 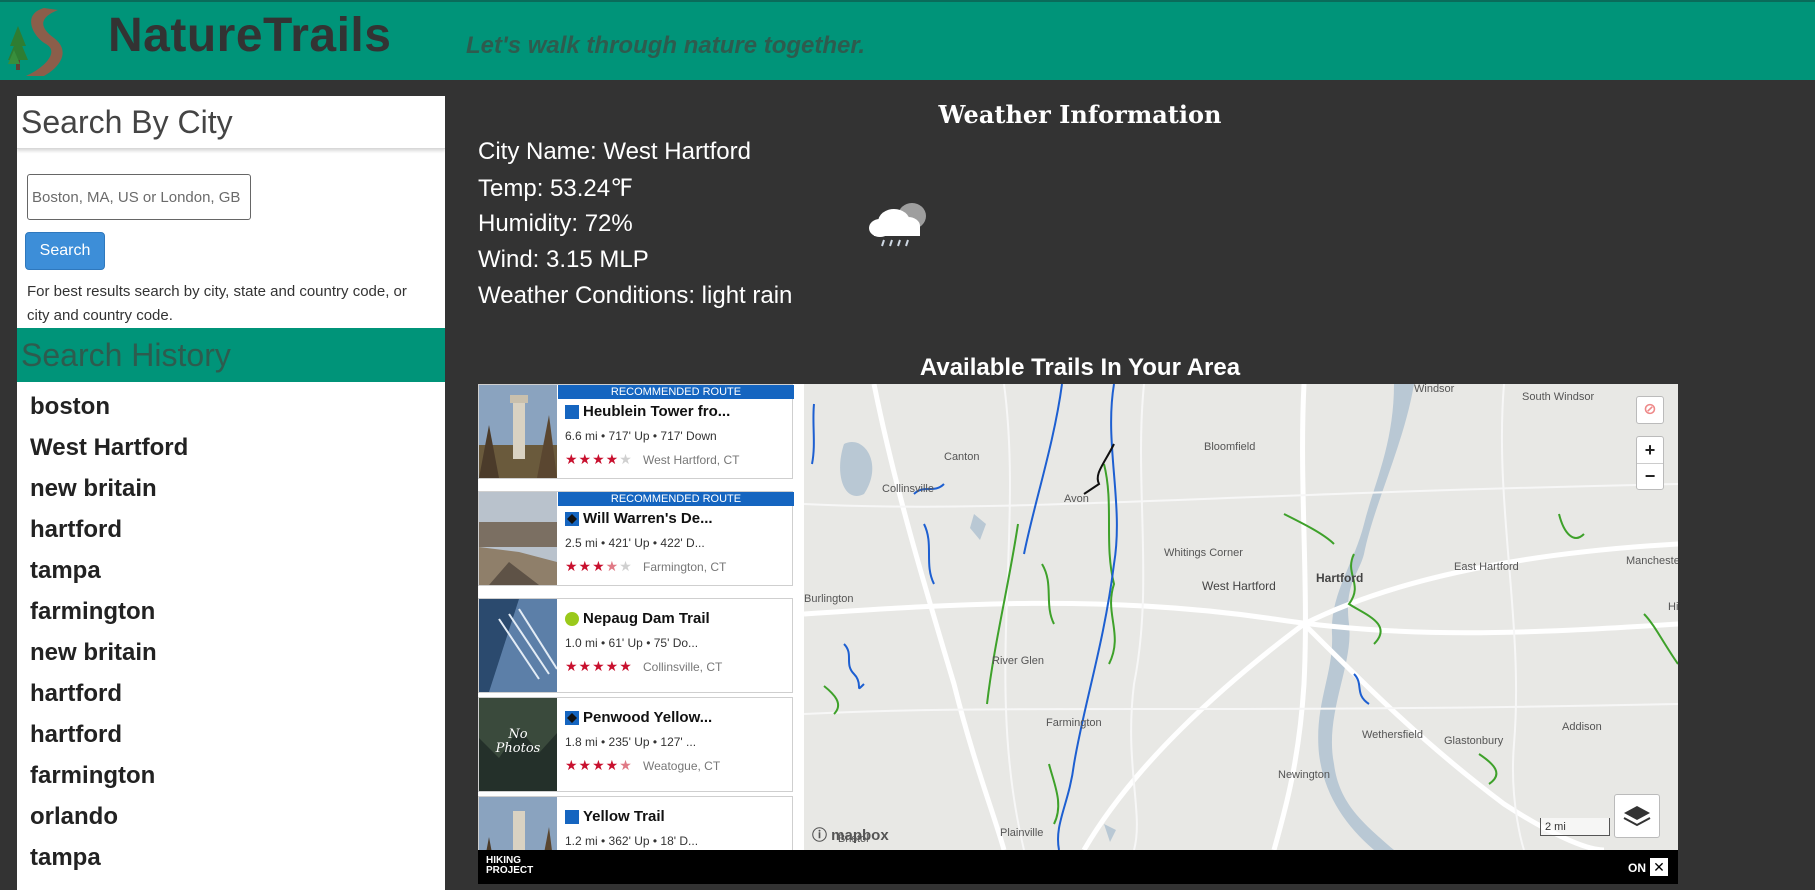 What do you see at coordinates (897, 225) in the screenshot?
I see `rain-cloud-icon` at bounding box center [897, 225].